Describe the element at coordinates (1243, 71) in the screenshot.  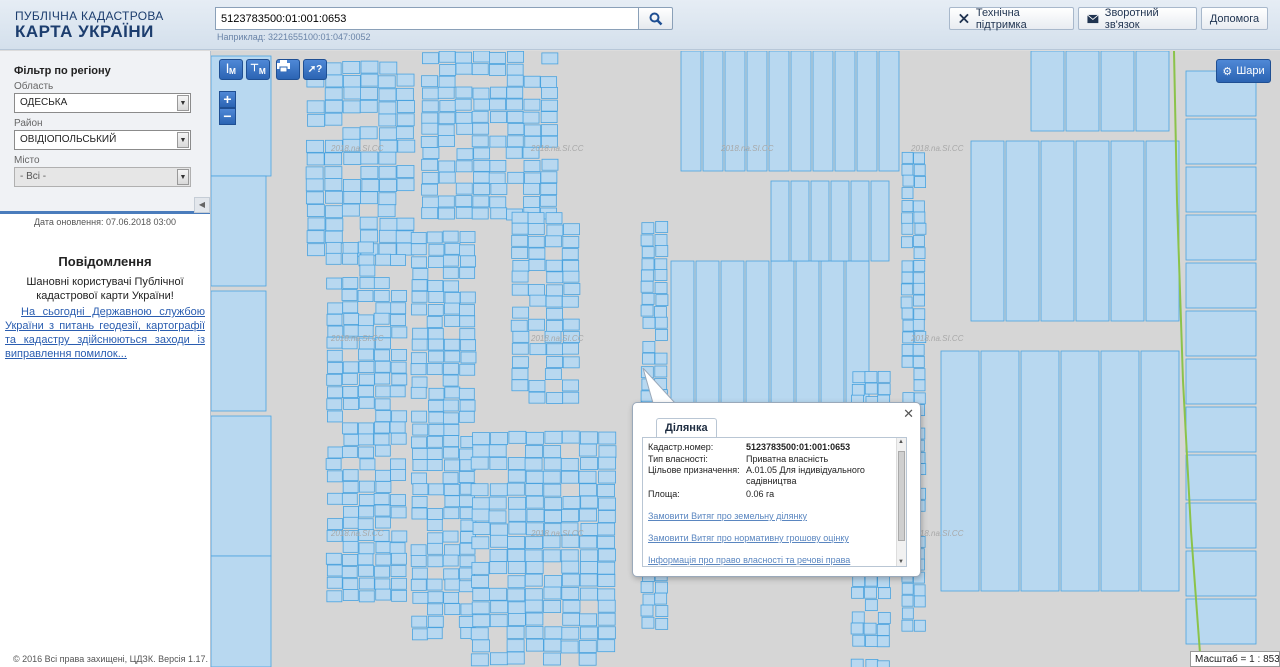
I see `layers-button: ⚙ Шари` at that location.